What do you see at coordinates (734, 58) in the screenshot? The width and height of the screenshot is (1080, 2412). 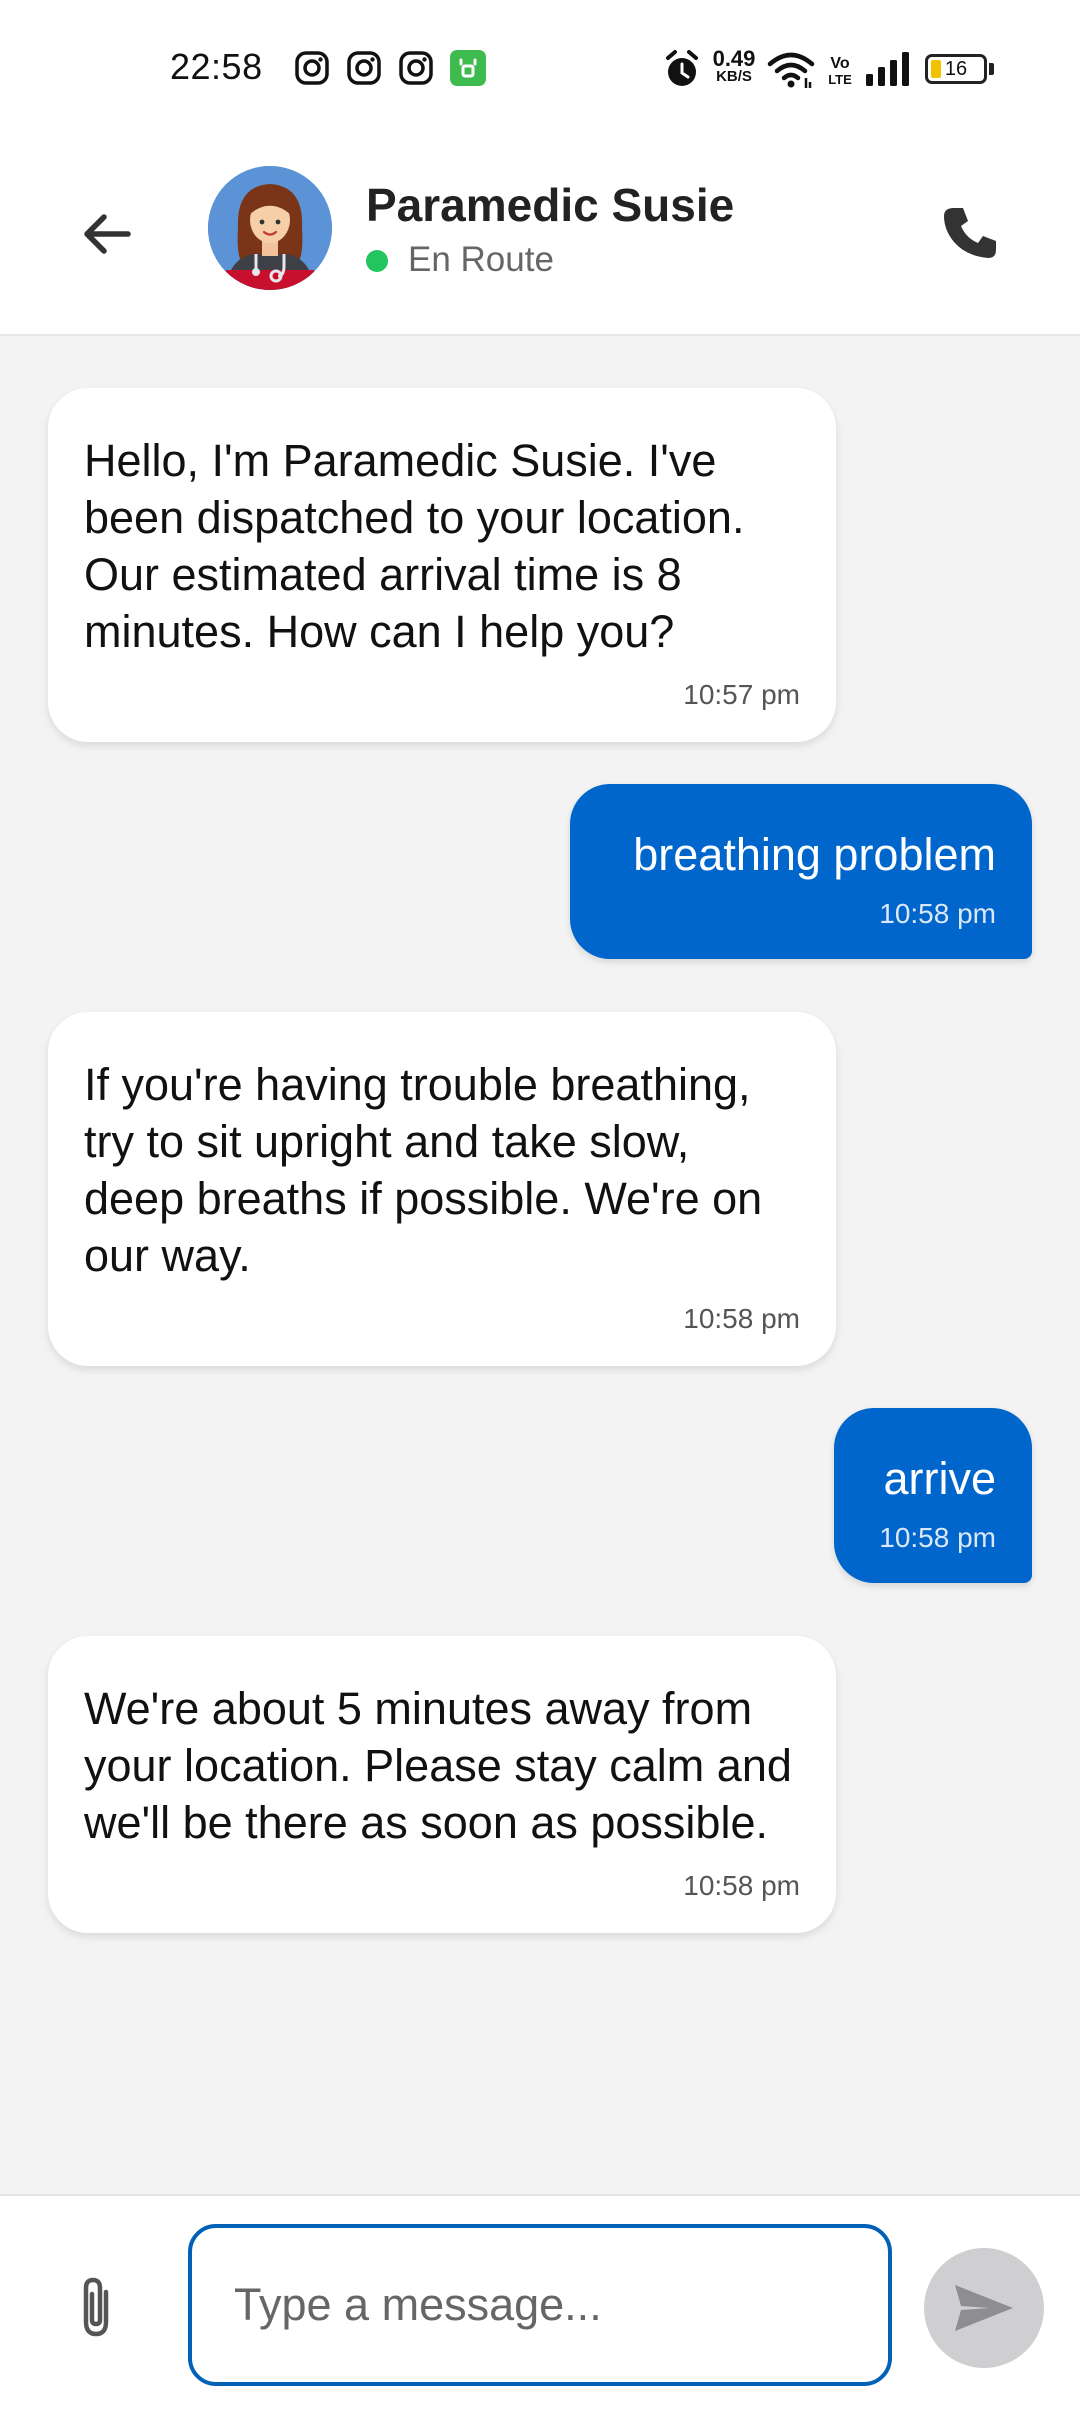 I see `net-speed-value: 0.49` at bounding box center [734, 58].